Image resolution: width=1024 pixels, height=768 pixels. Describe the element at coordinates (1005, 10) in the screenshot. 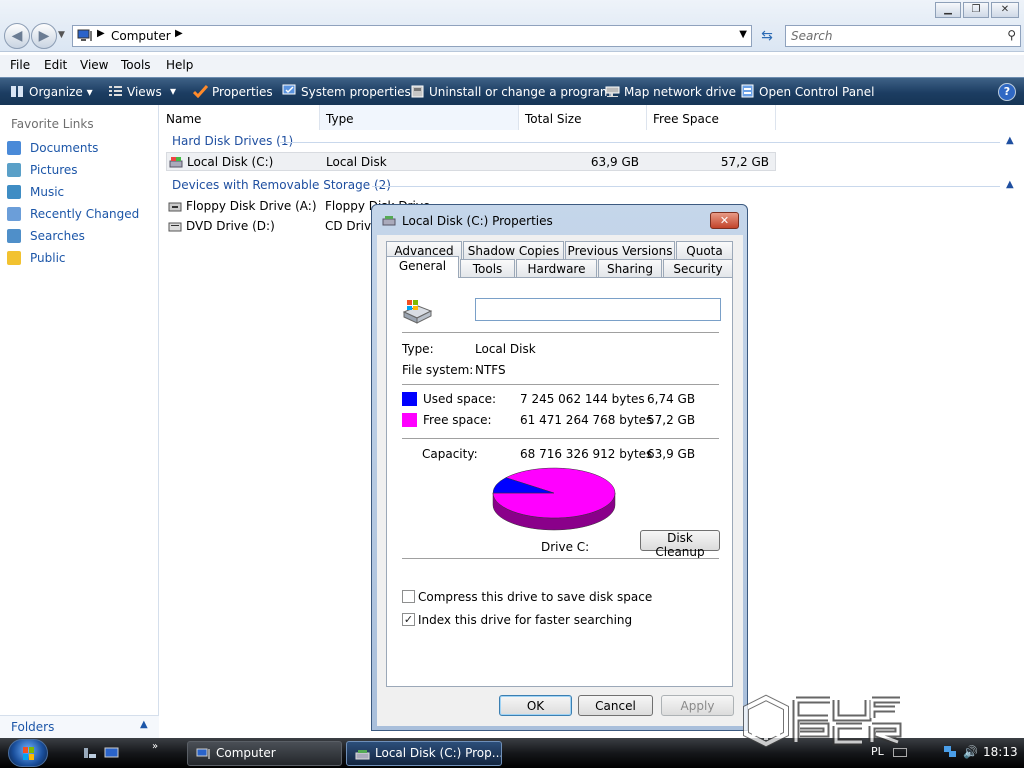

I see `close-button: ✕` at that location.